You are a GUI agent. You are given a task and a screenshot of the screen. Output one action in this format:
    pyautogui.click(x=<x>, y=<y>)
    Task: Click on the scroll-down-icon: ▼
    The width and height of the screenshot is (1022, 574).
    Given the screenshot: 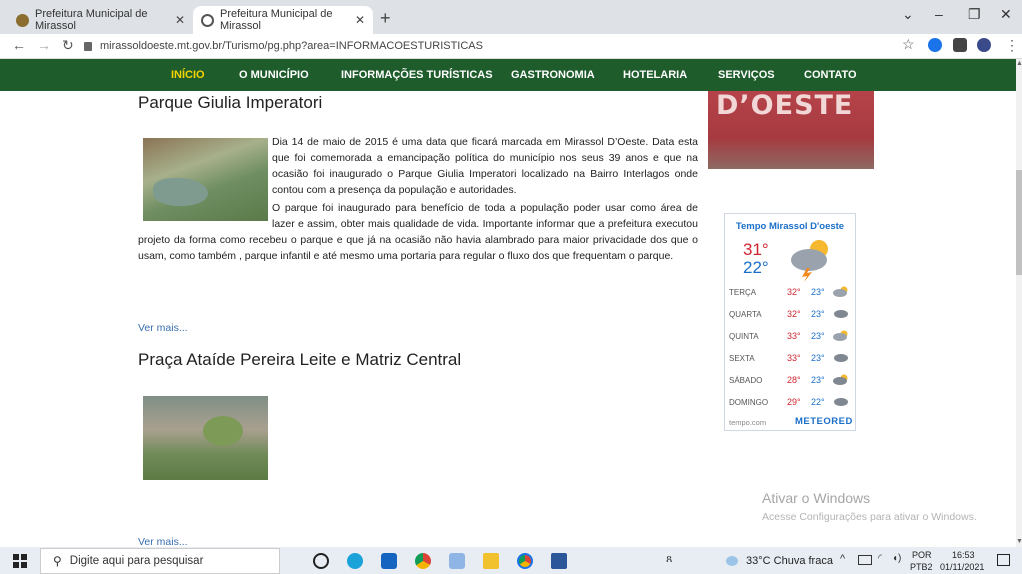 What is the action you would take?
    pyautogui.click(x=1019, y=541)
    